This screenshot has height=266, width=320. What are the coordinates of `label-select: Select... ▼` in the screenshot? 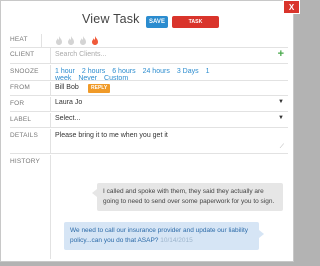 It's located at (169, 118).